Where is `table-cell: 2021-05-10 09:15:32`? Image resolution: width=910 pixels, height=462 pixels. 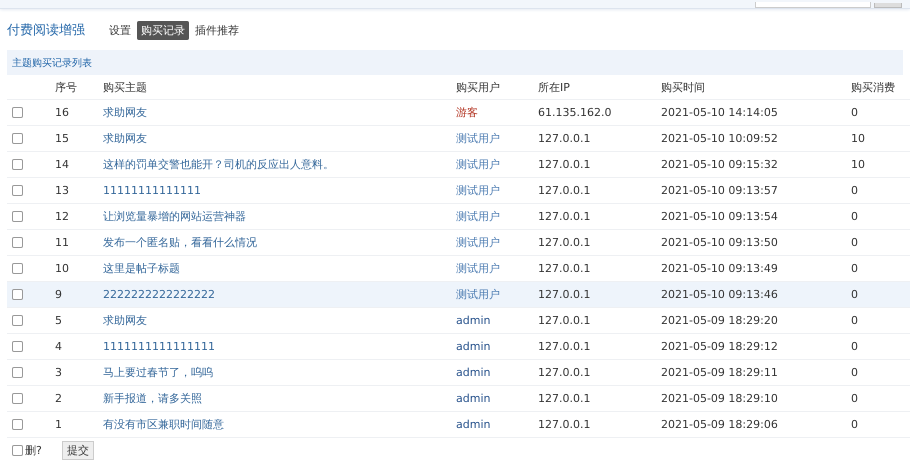 table-cell: 2021-05-10 09:15:32 is located at coordinates (719, 164).